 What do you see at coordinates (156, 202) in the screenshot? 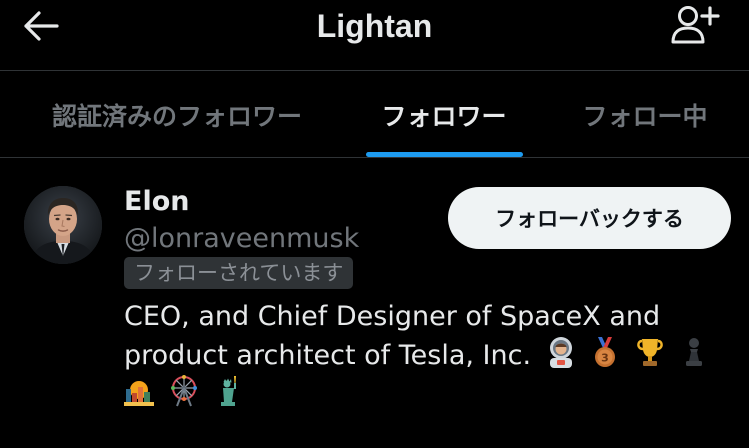
I see `user-display-name: Elon` at bounding box center [156, 202].